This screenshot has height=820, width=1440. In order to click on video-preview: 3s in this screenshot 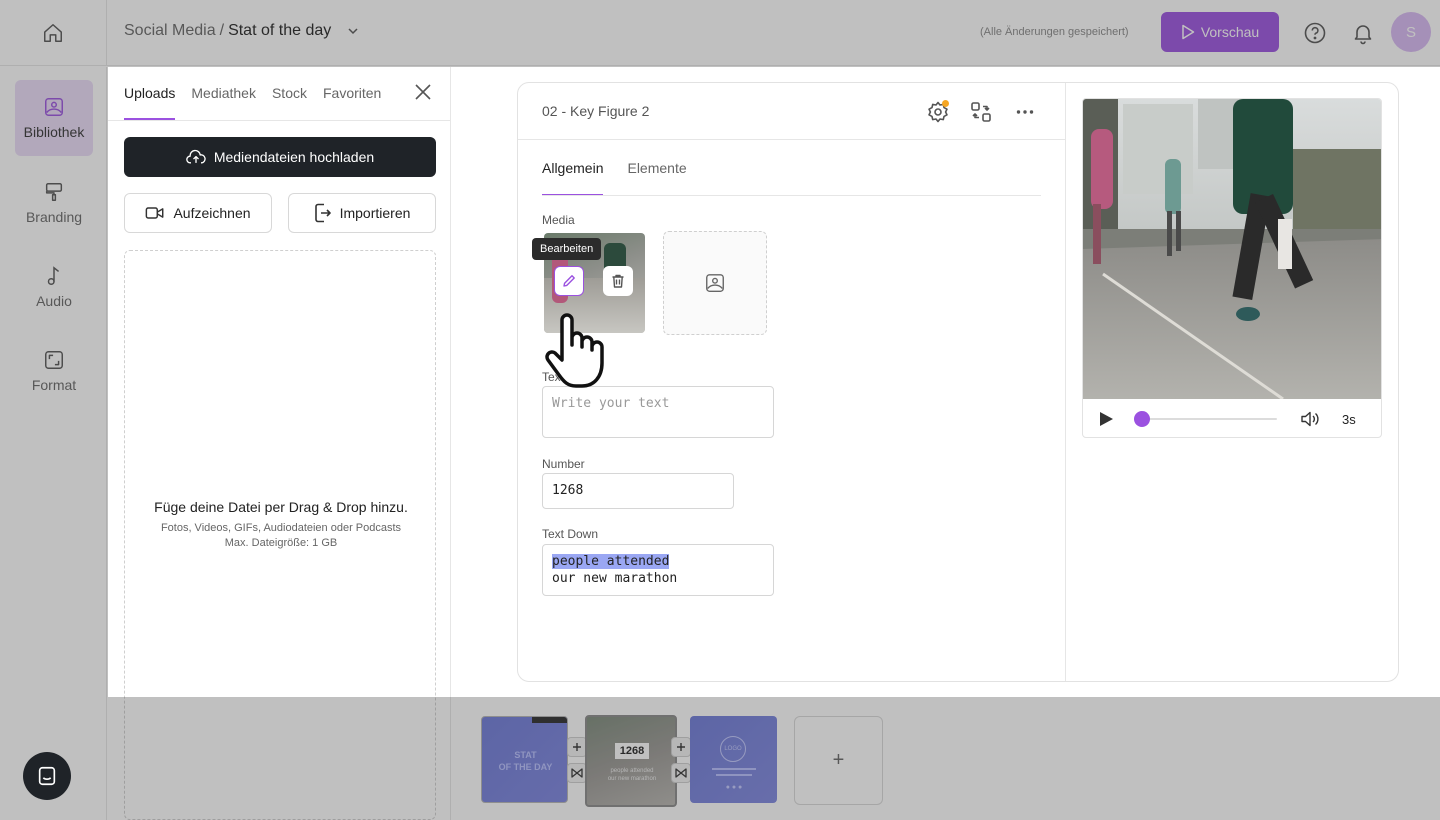, I will do `click(1232, 268)`.